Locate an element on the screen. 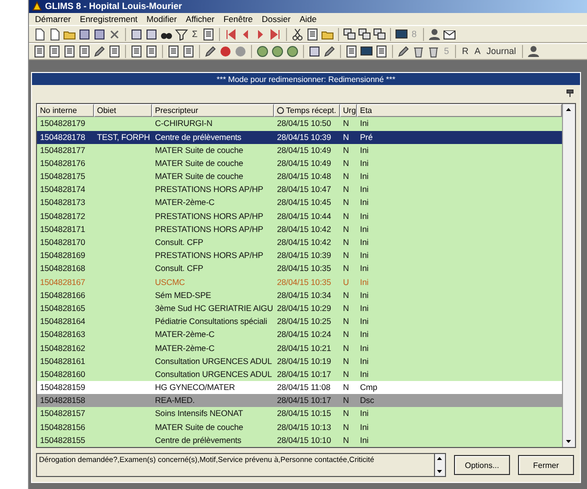 The width and height of the screenshot is (587, 489). table-row: 1504828178 TEST, FORPH Centre de prélèvements 28/04/15 10:39 N Pré is located at coordinates (299, 137).